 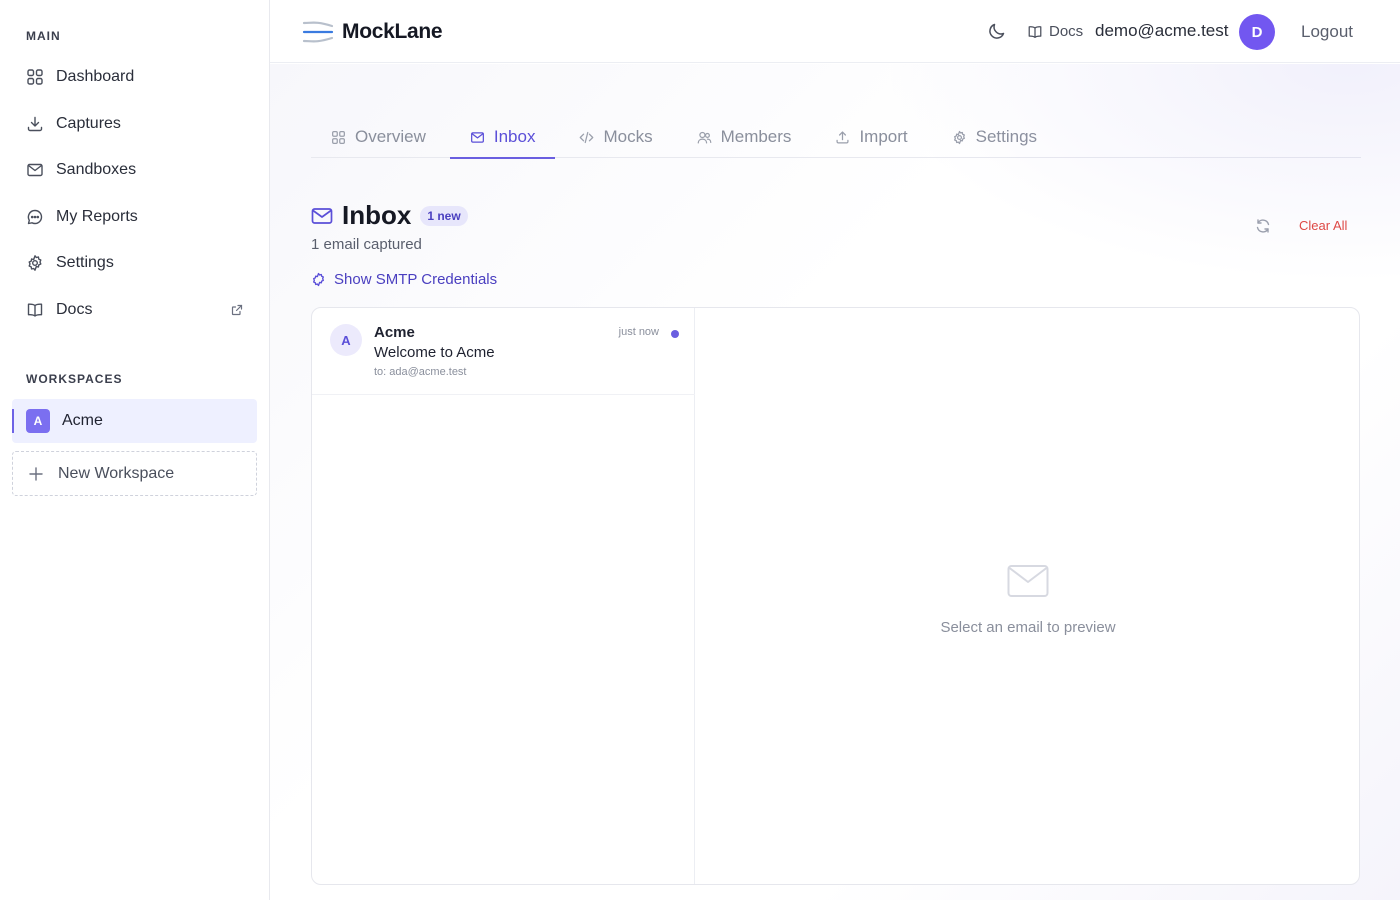 What do you see at coordinates (514, 136) in the screenshot?
I see `tab-label: Inbox` at bounding box center [514, 136].